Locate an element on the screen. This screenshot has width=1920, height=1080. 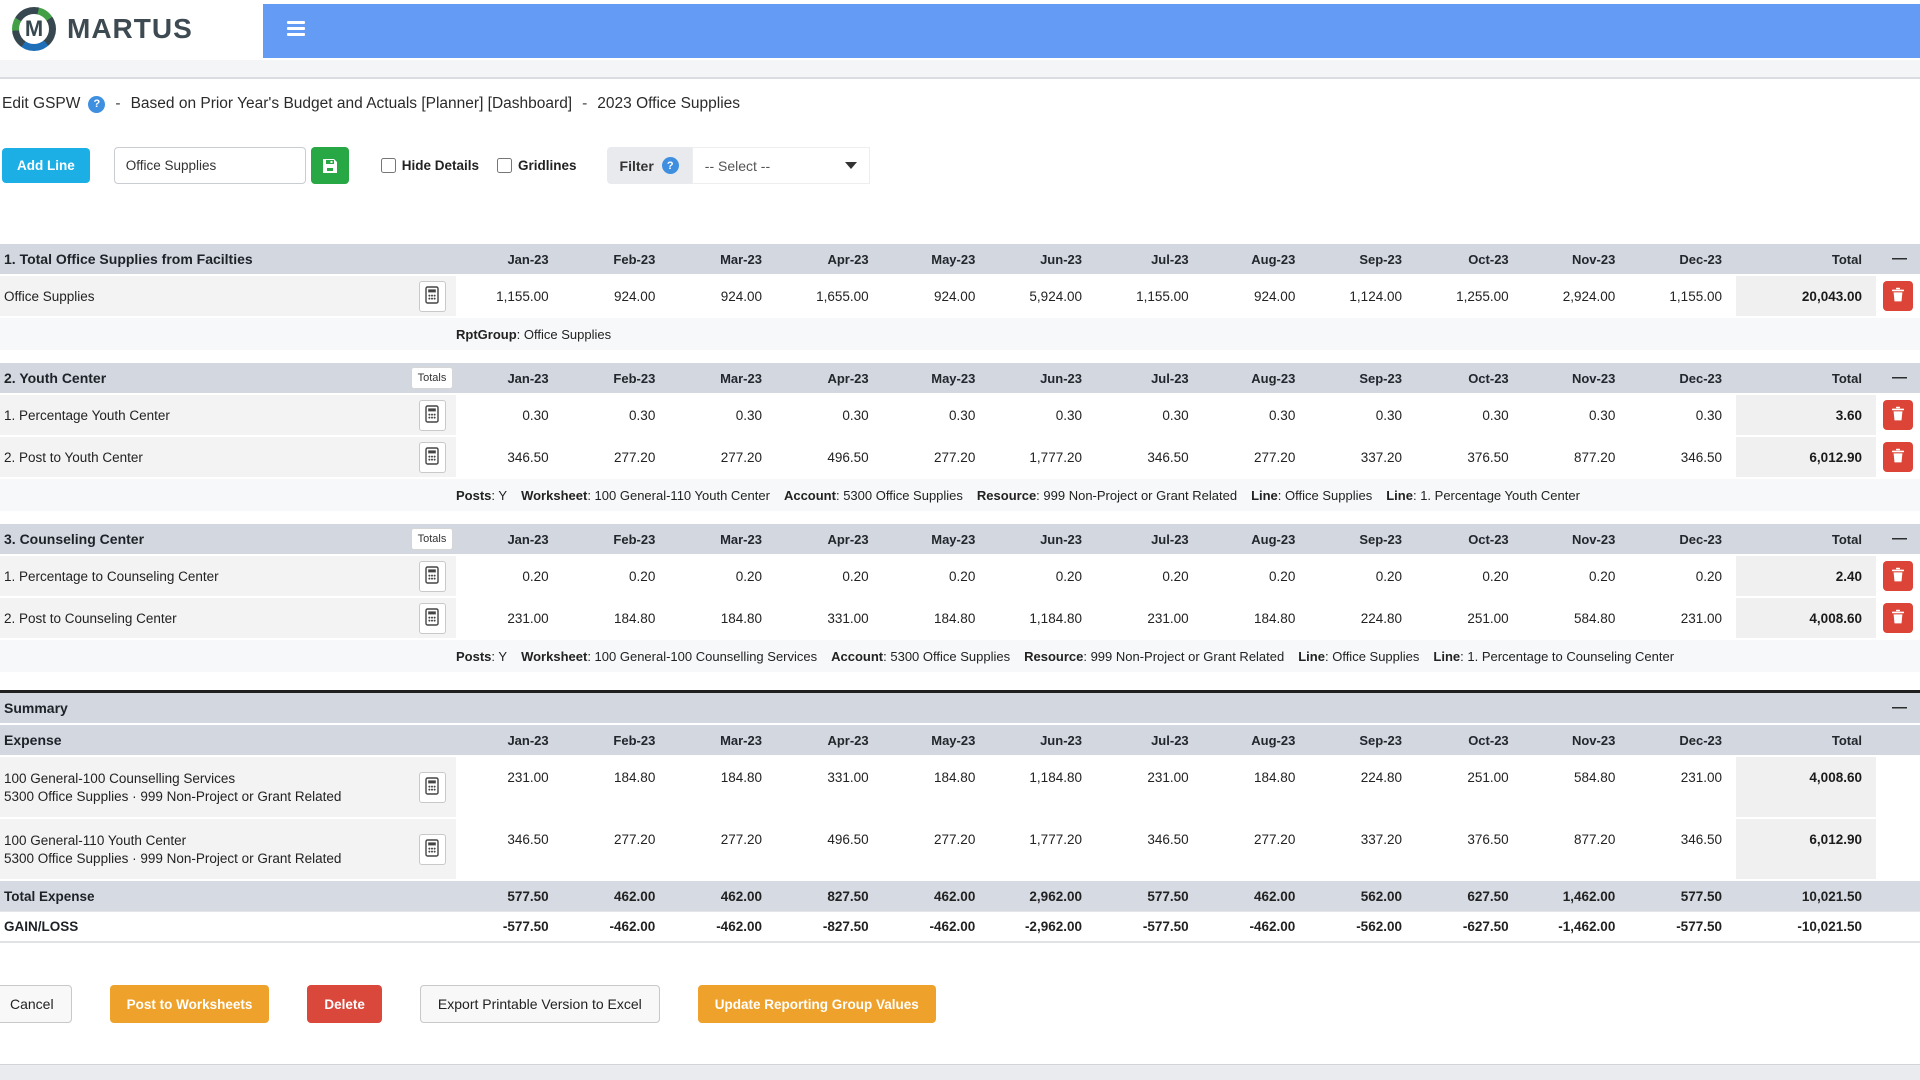
month-header: Mar-23 is located at coordinates (741, 378).